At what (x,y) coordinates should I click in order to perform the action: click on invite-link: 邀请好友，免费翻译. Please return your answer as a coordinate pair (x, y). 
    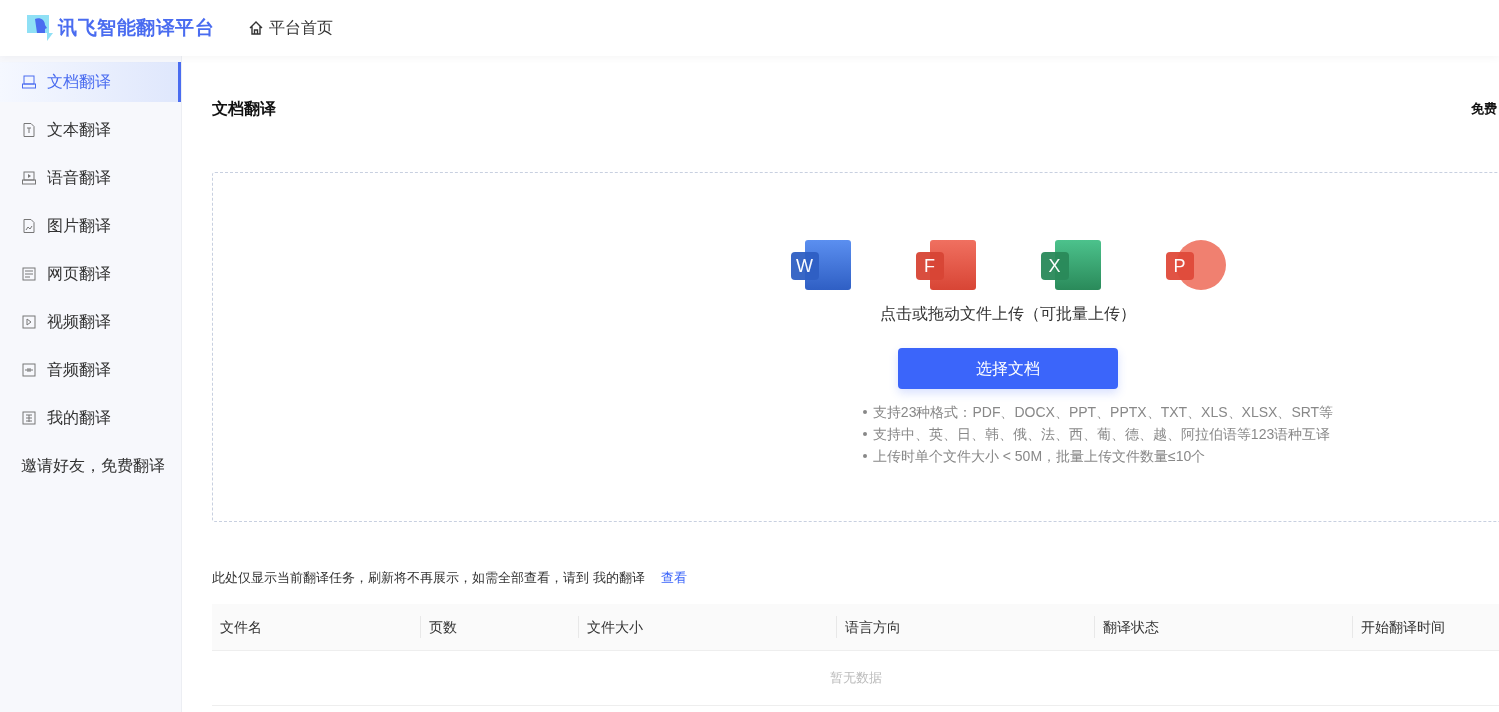
    Looking at the image, I should click on (90, 466).